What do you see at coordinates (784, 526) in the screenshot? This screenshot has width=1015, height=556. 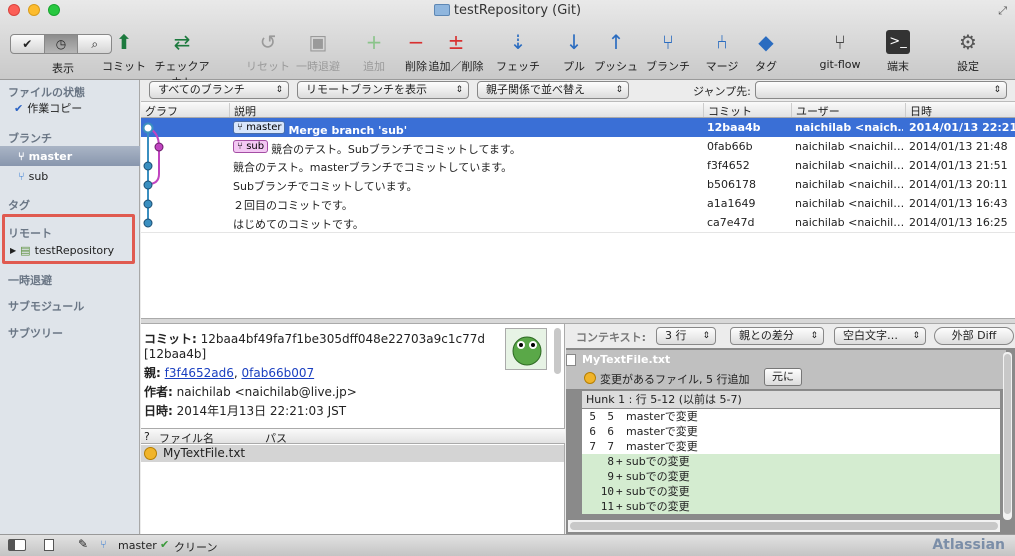 I see `diff-hscrollbar-track` at bounding box center [784, 526].